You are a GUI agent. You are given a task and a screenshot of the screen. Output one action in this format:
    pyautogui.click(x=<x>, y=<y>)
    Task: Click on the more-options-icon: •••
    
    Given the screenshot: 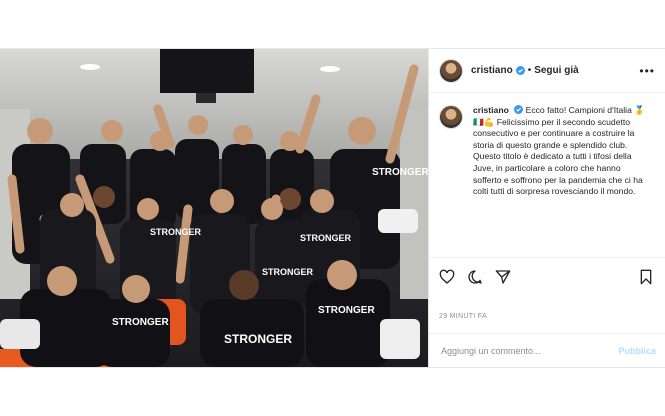 What is the action you would take?
    pyautogui.click(x=647, y=71)
    